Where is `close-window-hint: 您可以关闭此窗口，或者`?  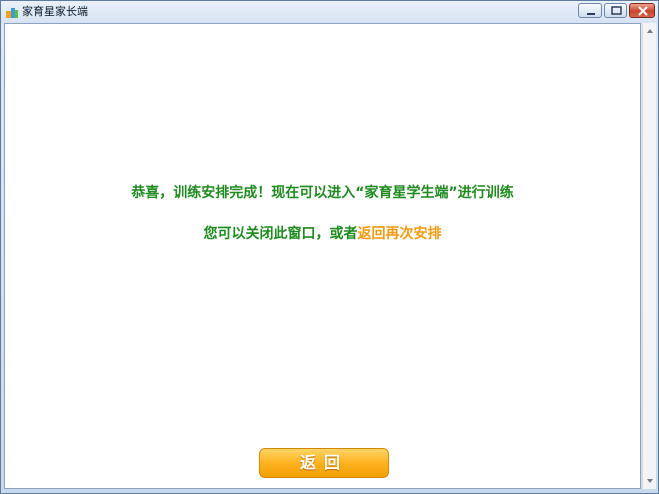
close-window-hint: 您可以关闭此窗口，或者 is located at coordinates (280, 234).